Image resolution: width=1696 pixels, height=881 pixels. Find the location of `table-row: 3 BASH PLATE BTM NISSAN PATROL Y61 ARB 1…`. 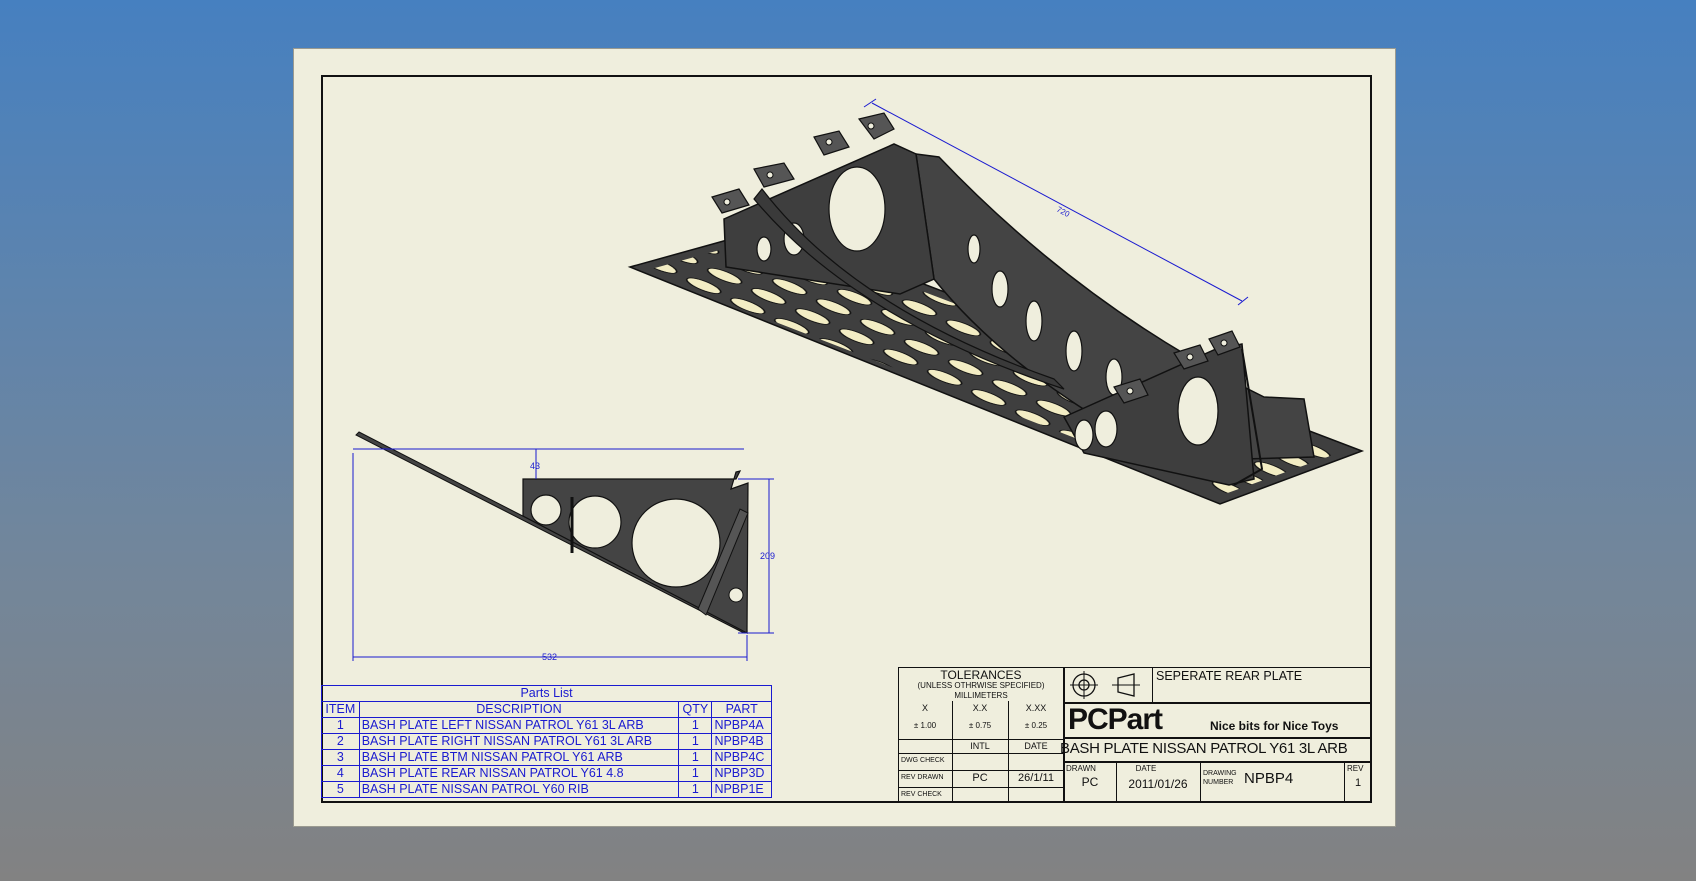

table-row: 3 BASH PLATE BTM NISSAN PATROL Y61 ARB 1… is located at coordinates (546, 757).